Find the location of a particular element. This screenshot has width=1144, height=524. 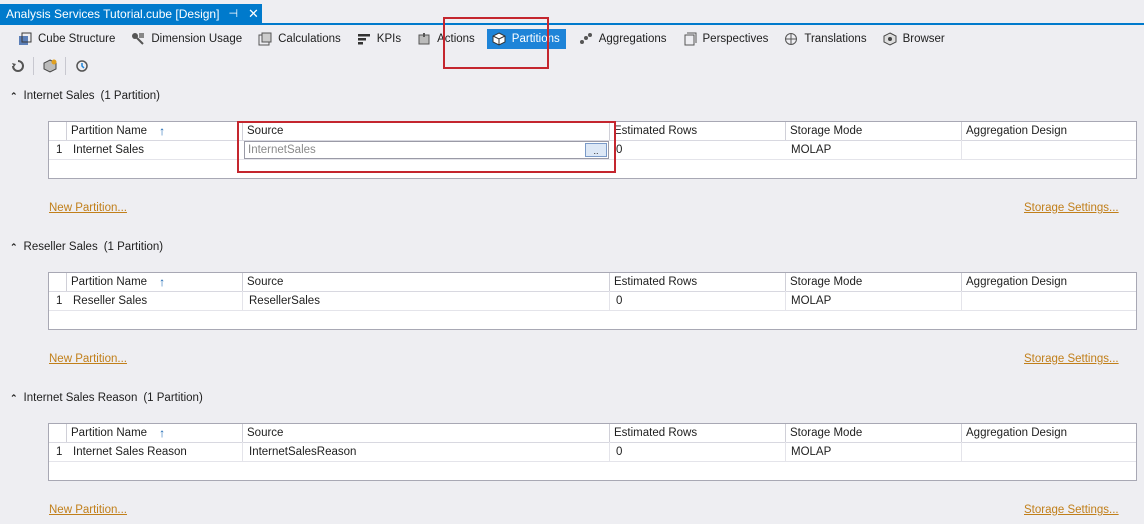

browser-icon is located at coordinates (890, 39).